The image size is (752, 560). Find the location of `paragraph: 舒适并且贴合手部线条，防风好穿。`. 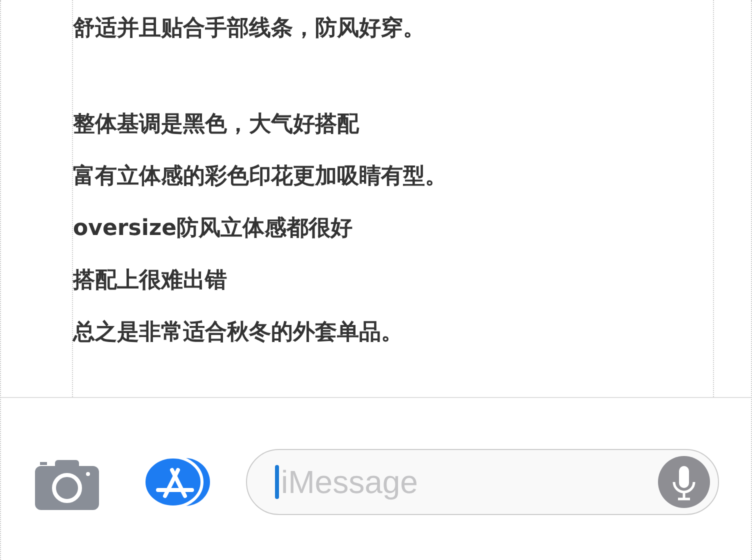

paragraph: 舒适并且贴合手部线条，防风好穿。 is located at coordinates (249, 29).